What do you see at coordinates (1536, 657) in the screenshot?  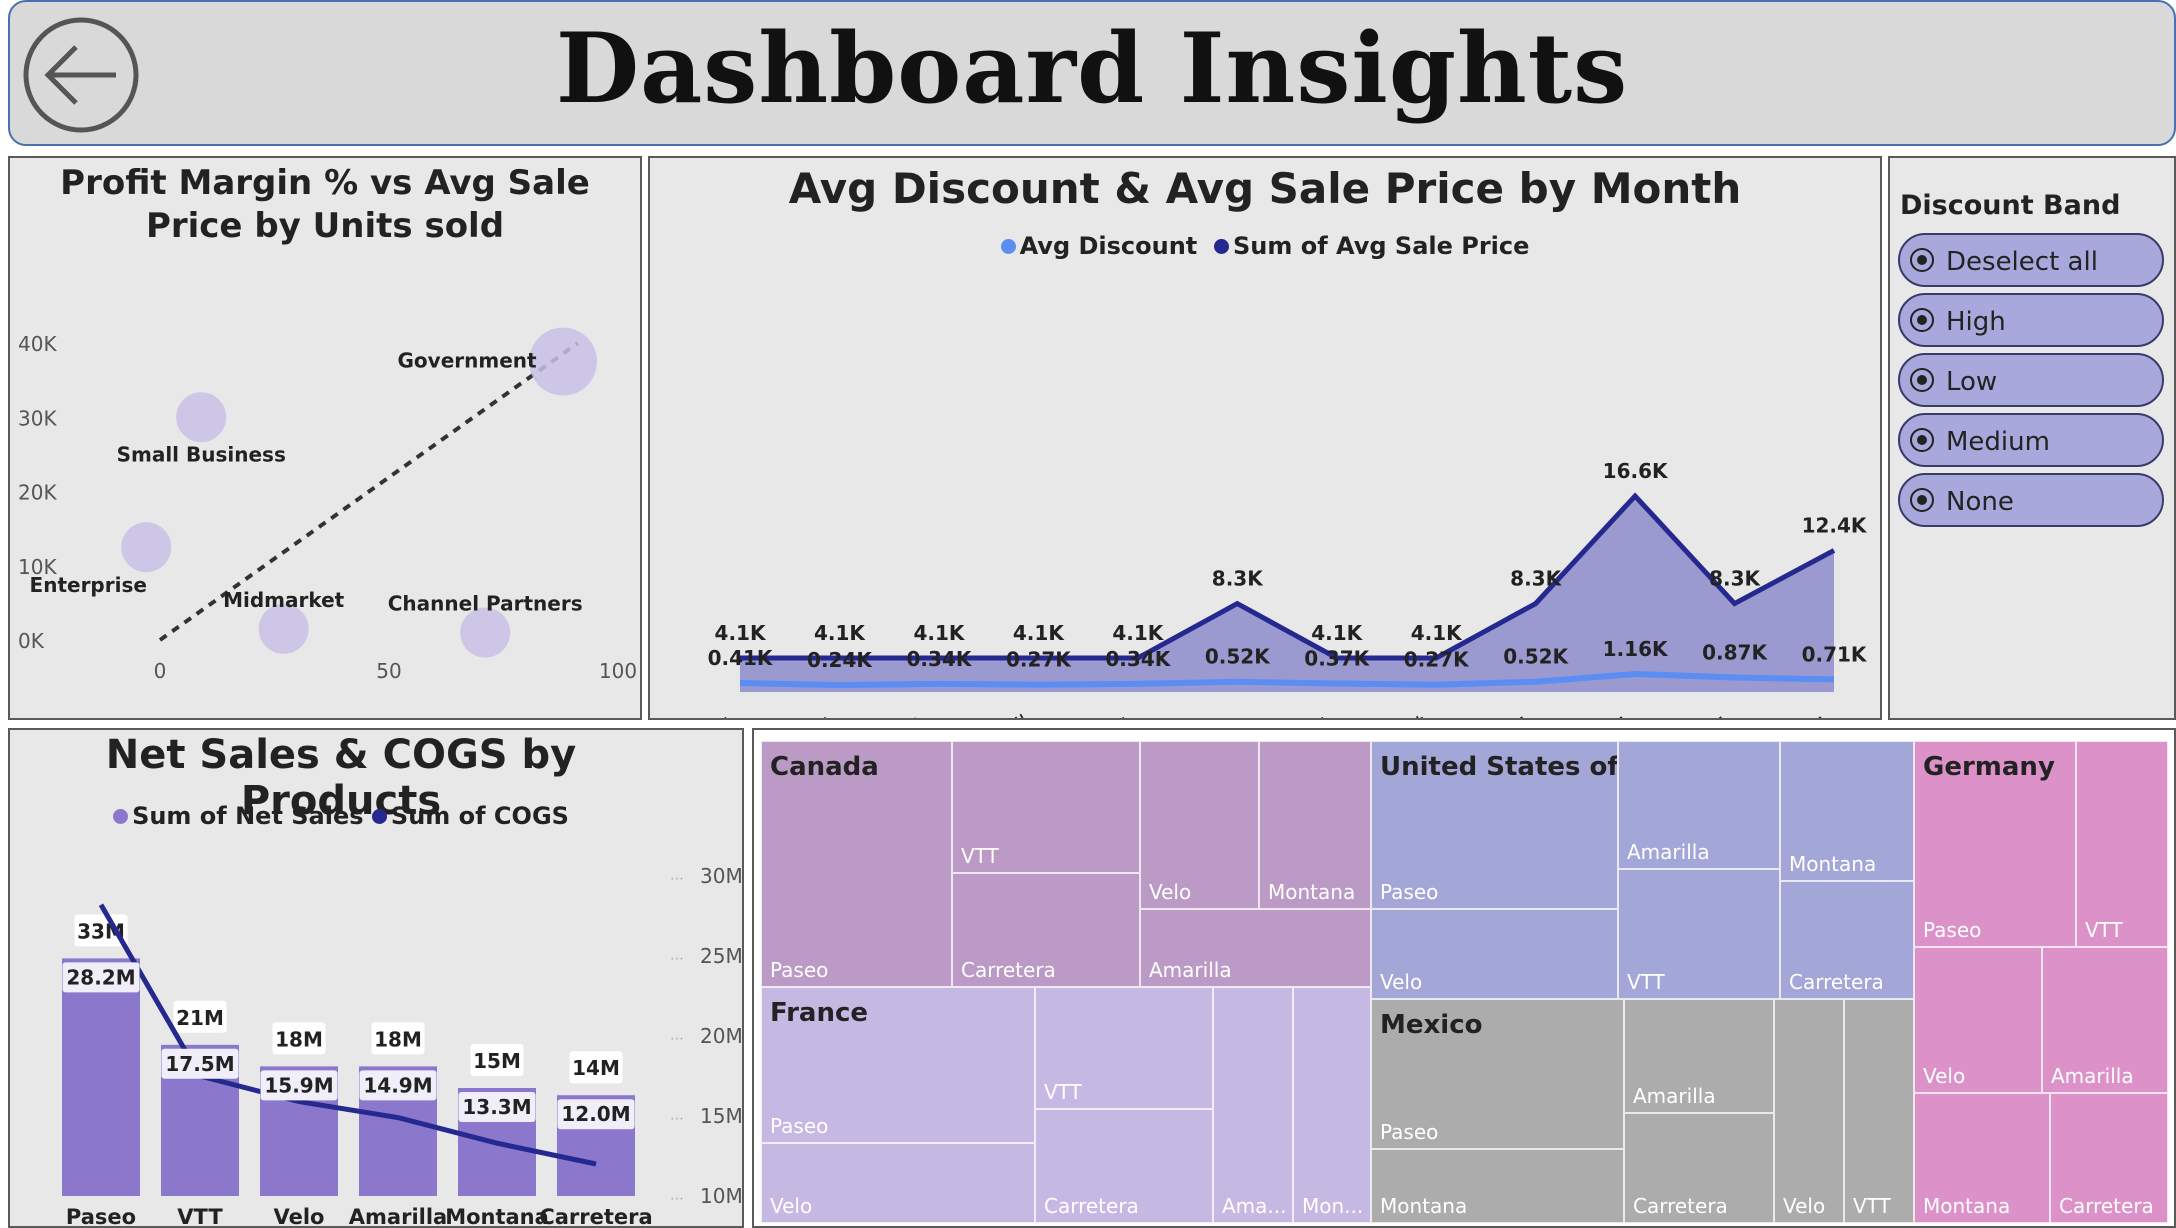 I see `discount-data-label: 0.52K` at bounding box center [1536, 657].